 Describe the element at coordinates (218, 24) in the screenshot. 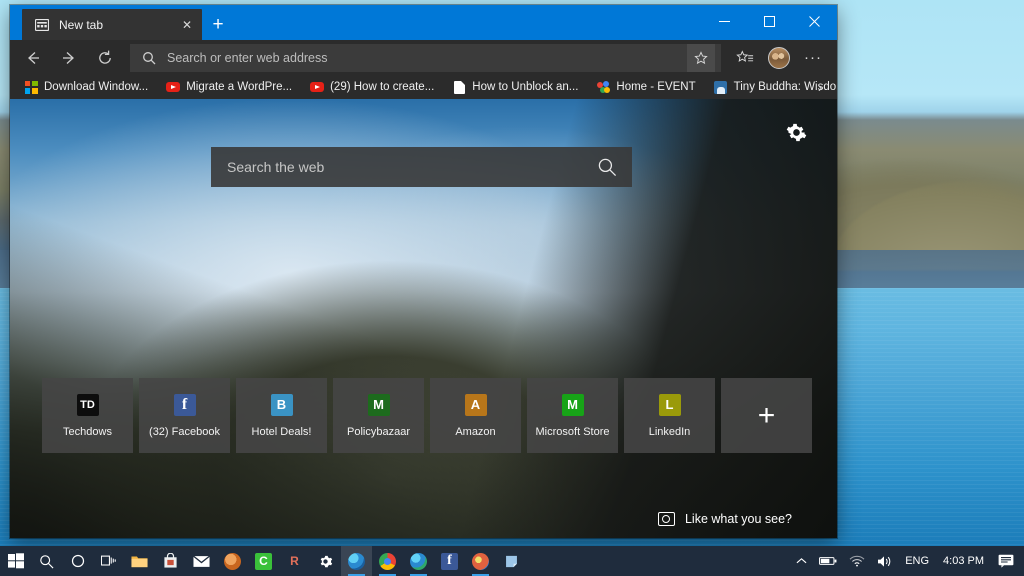

I see `new-tab-button: +` at that location.